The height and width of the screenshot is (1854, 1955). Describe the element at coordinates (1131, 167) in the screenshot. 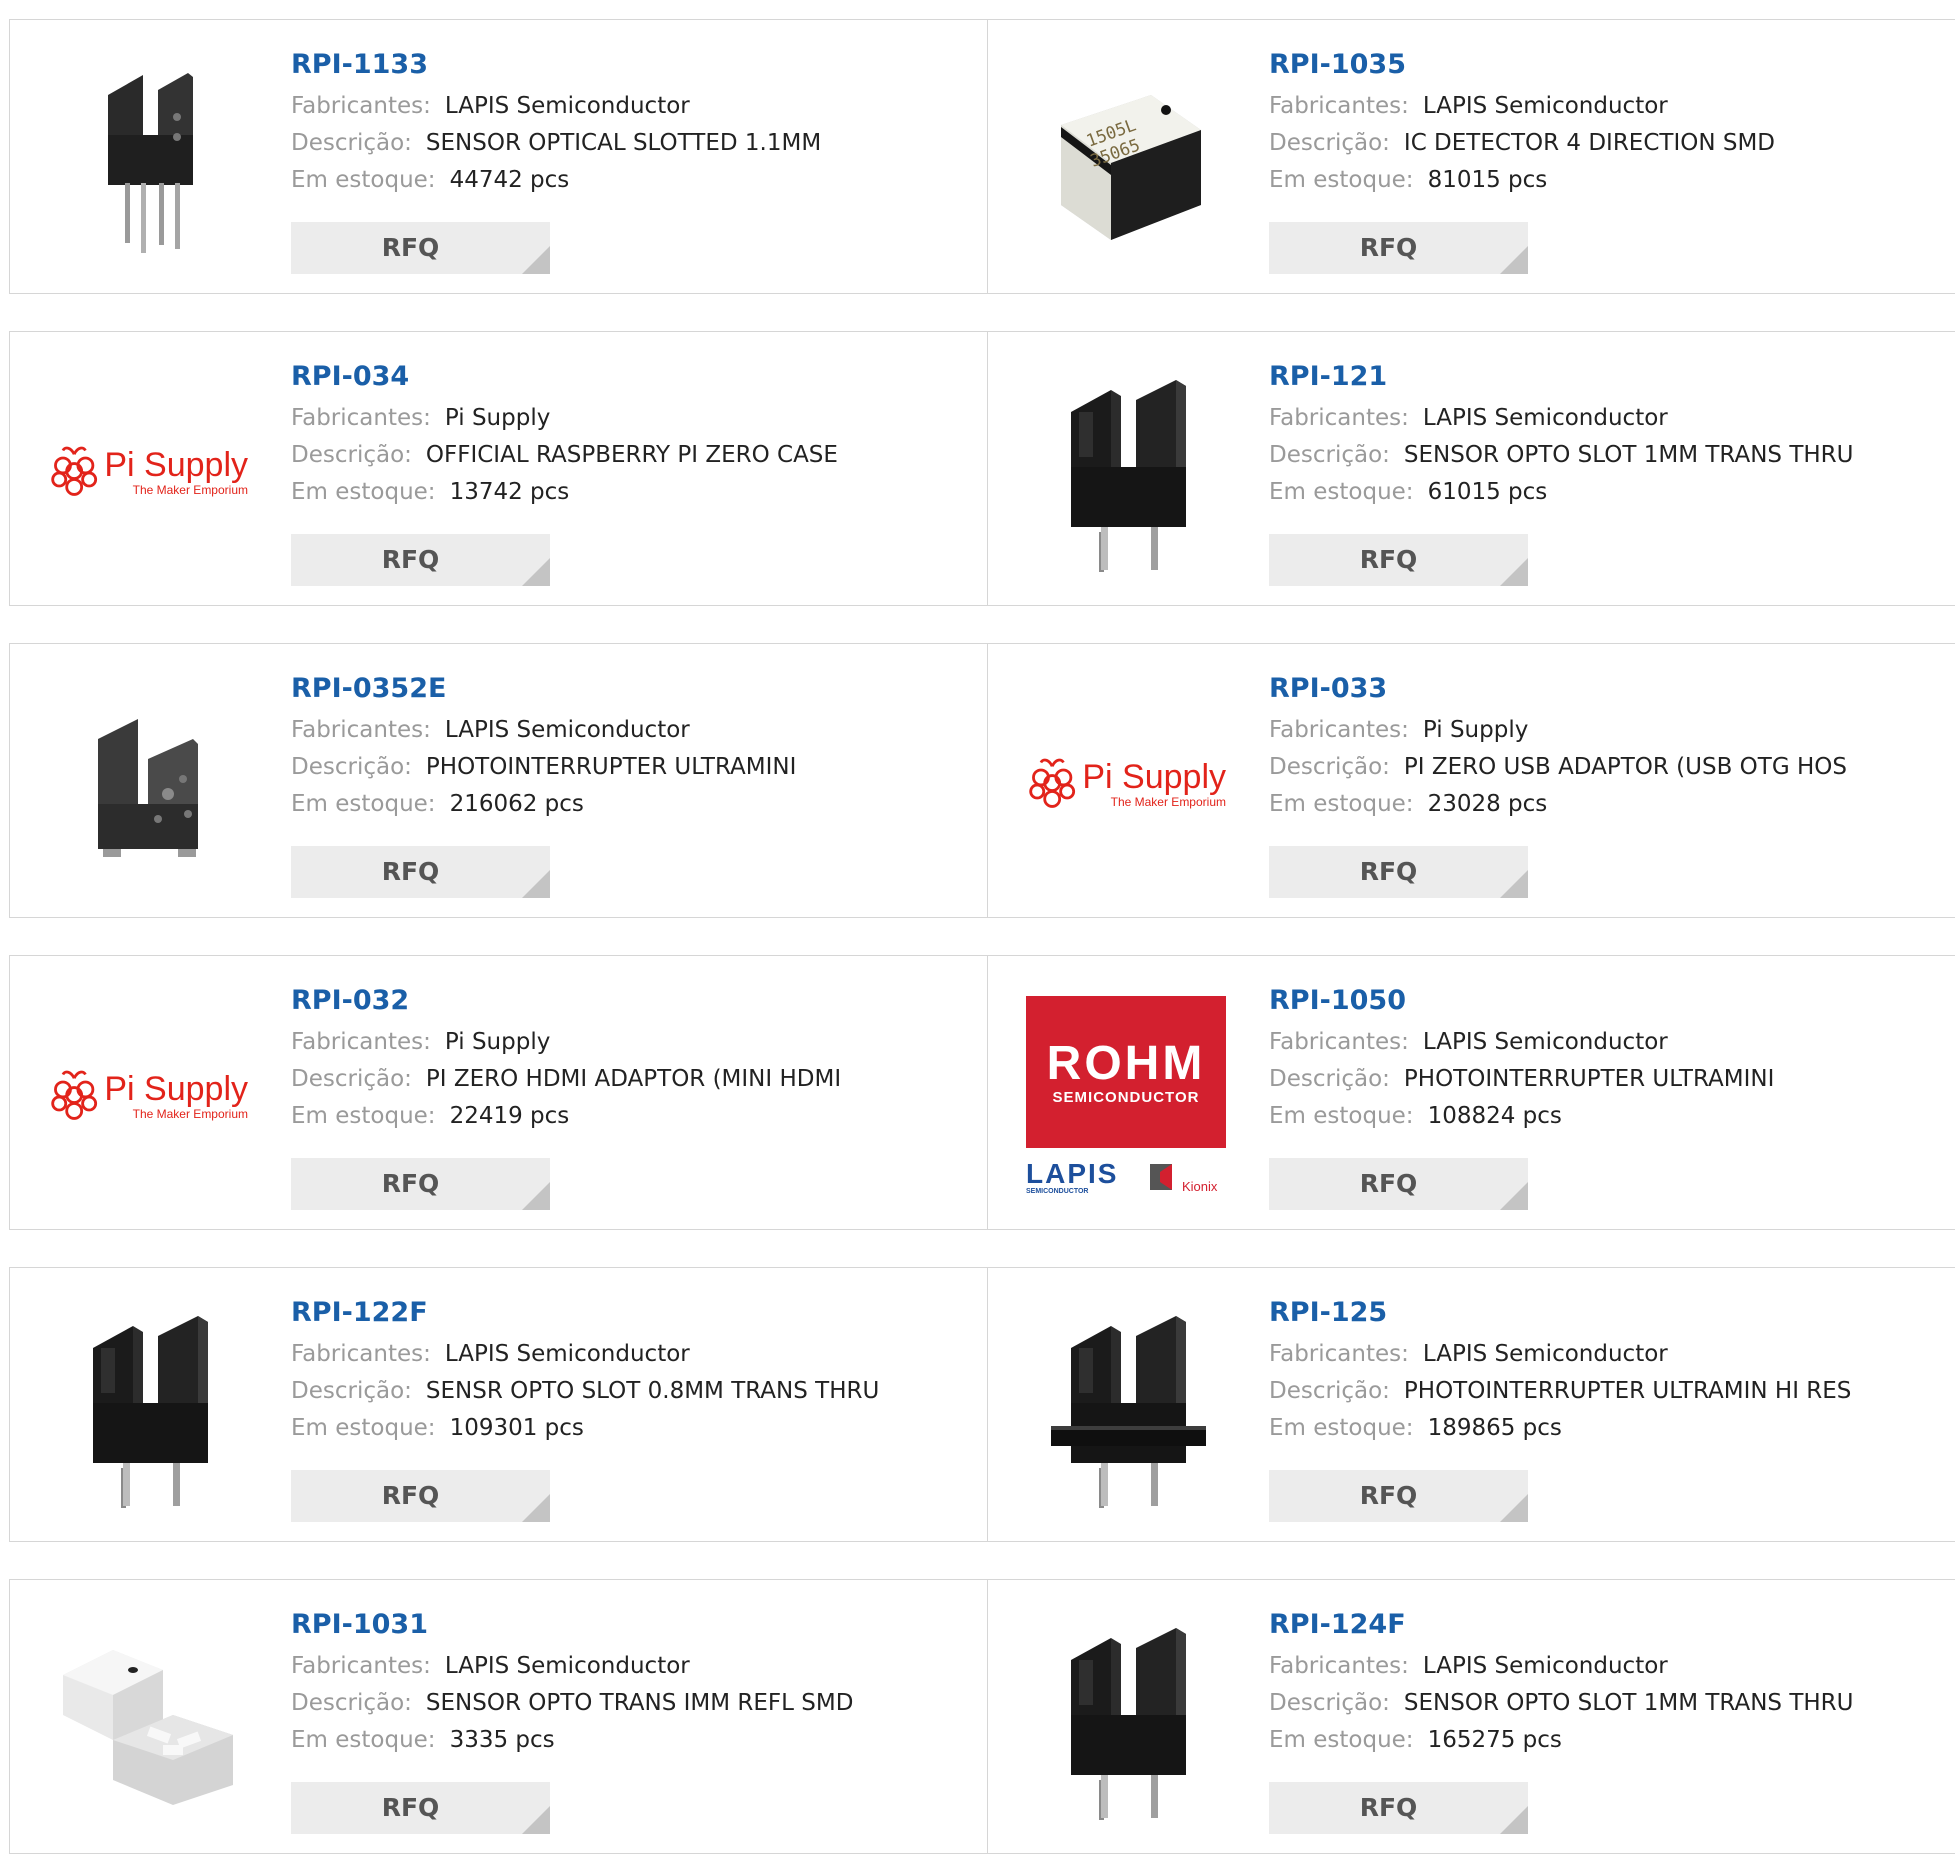

I see `smd-chip-icon: 1505L 35065` at that location.